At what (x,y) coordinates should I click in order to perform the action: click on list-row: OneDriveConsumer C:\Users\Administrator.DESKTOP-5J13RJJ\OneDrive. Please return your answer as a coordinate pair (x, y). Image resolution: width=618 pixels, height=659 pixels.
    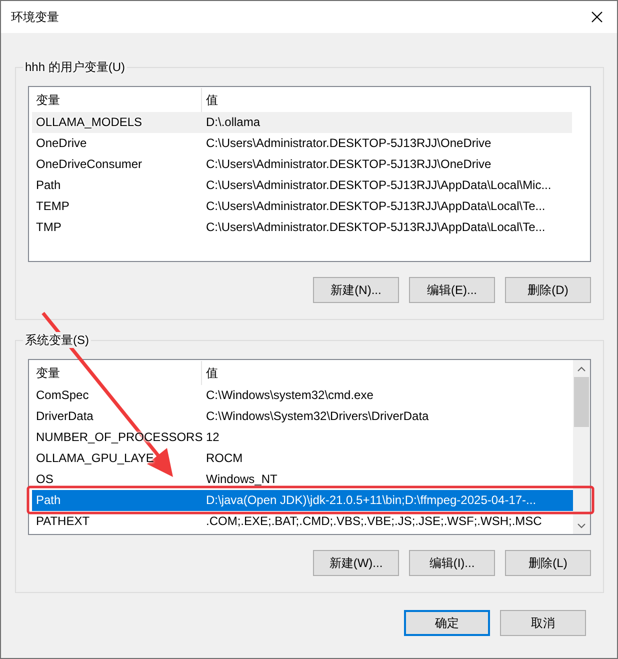
    Looking at the image, I should click on (302, 164).